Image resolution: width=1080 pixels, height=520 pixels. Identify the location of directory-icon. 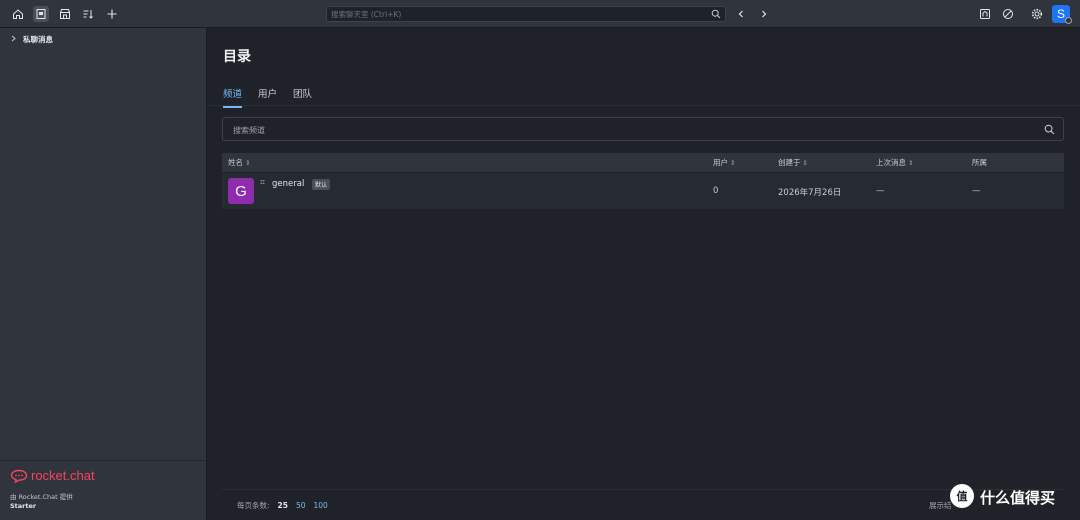
(41, 14).